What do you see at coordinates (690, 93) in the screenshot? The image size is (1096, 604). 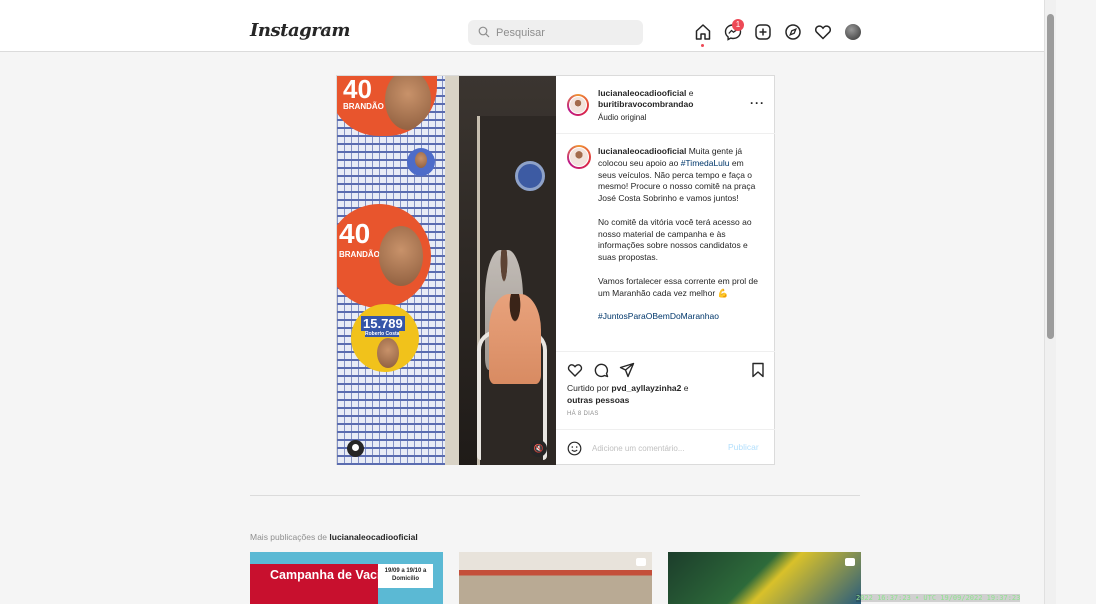 I see `authors-connector: e` at bounding box center [690, 93].